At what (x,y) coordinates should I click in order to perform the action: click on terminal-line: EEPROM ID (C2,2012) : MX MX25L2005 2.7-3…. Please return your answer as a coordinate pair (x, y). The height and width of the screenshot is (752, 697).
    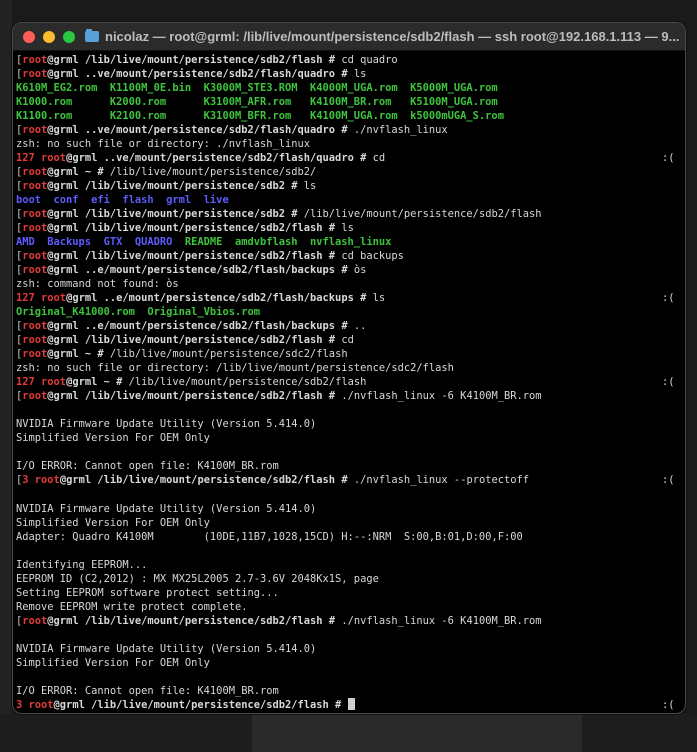
    Looking at the image, I should click on (350, 579).